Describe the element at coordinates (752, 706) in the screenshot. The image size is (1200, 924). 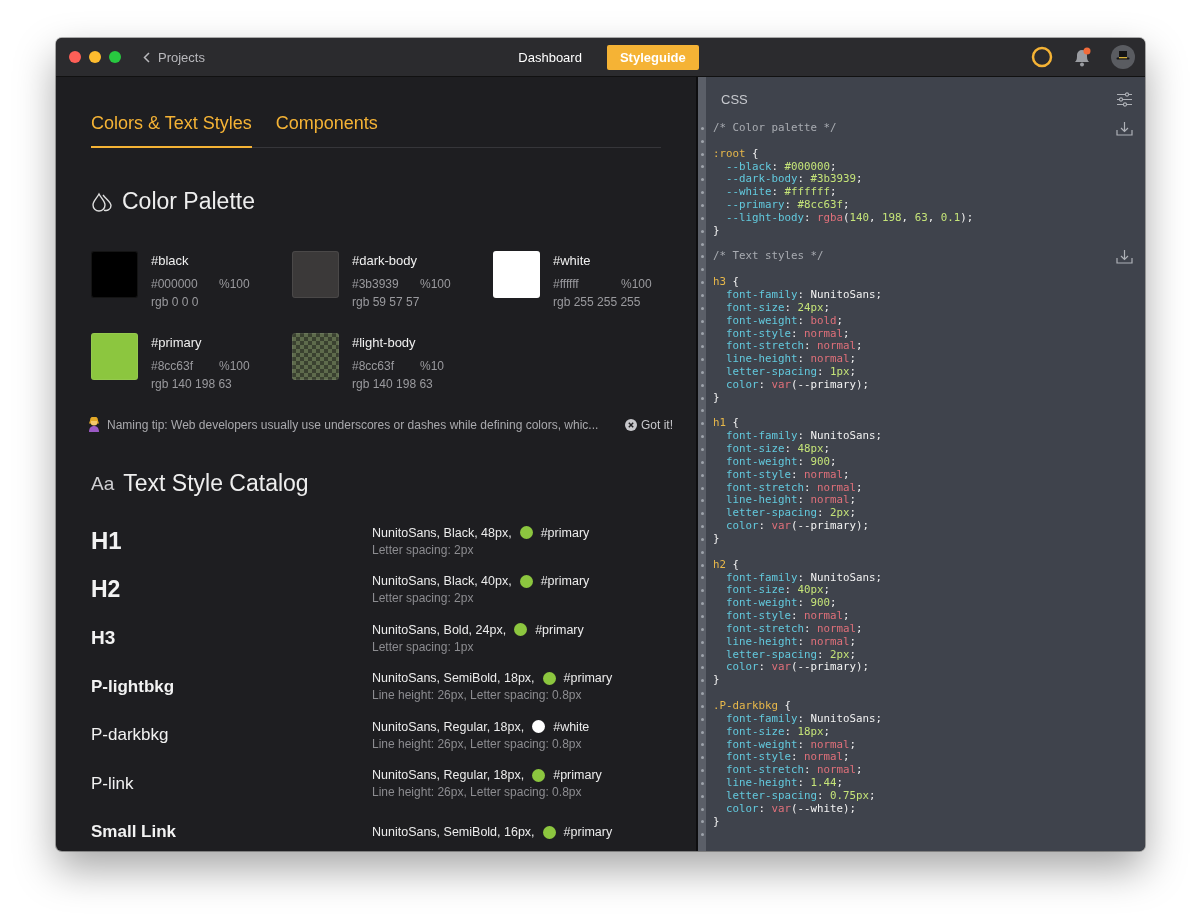
I see `code-line: .P-darkbkg {` at that location.